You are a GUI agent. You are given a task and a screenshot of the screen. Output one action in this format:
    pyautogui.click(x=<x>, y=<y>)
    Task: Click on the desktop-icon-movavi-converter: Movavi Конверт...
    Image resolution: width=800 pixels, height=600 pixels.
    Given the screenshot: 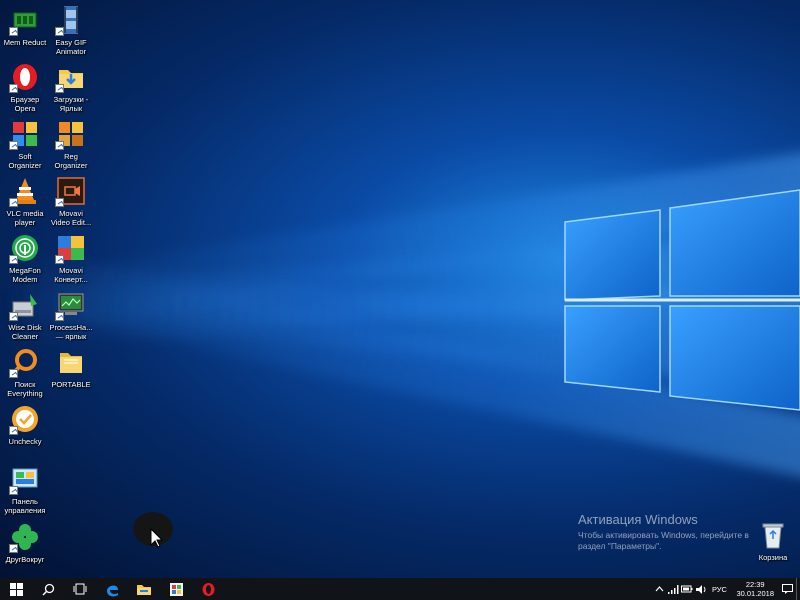 What is the action you would take?
    pyautogui.click(x=71, y=258)
    